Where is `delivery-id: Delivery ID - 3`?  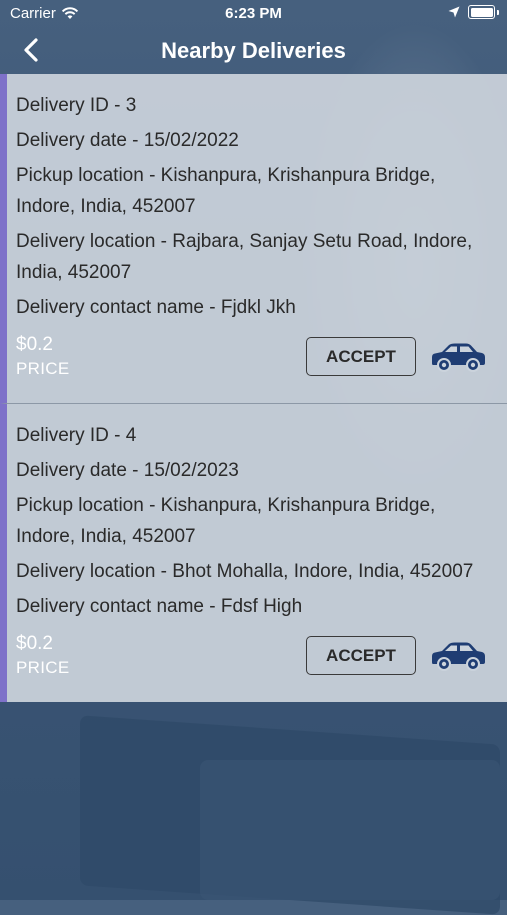
delivery-id: Delivery ID - 3 is located at coordinates (76, 105).